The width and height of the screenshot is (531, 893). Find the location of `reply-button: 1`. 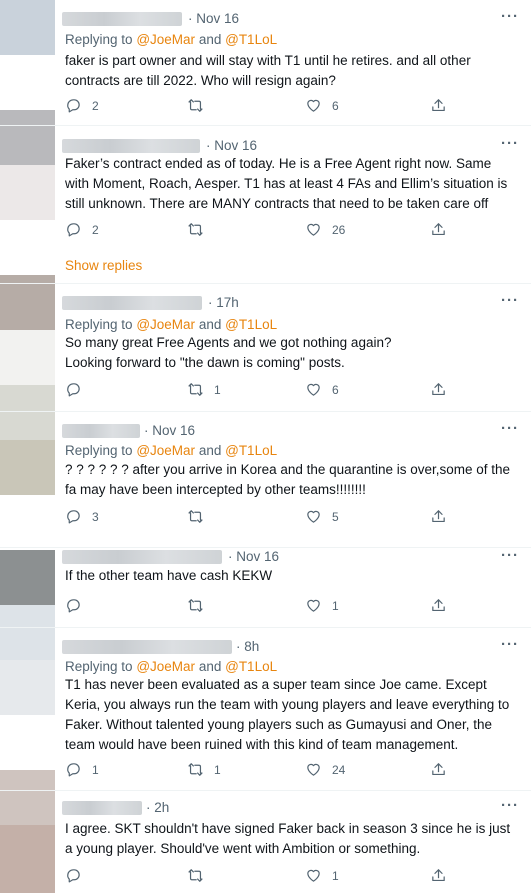

reply-button: 1 is located at coordinates (82, 769).